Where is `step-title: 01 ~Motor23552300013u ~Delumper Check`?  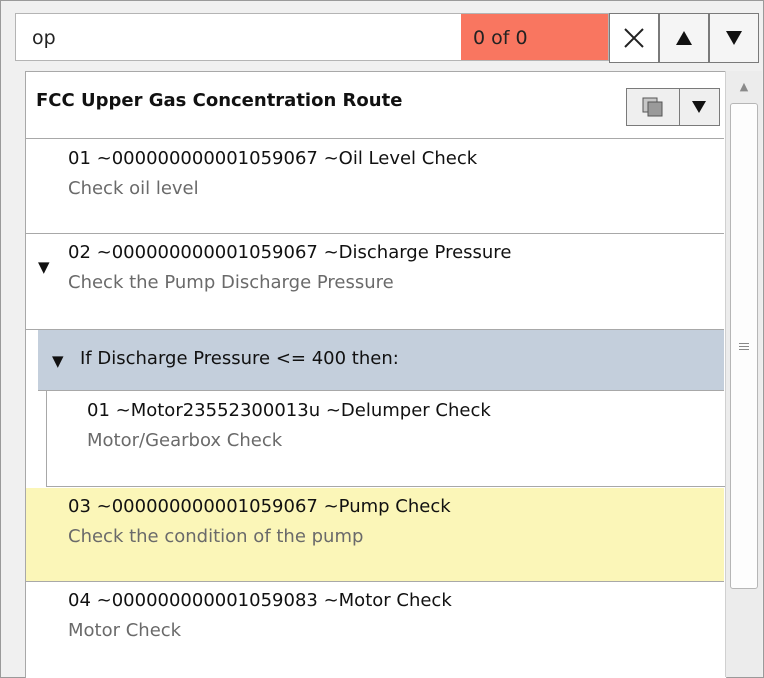
step-title: 01 ~Motor23552300013u ~Delumper Check is located at coordinates (289, 410).